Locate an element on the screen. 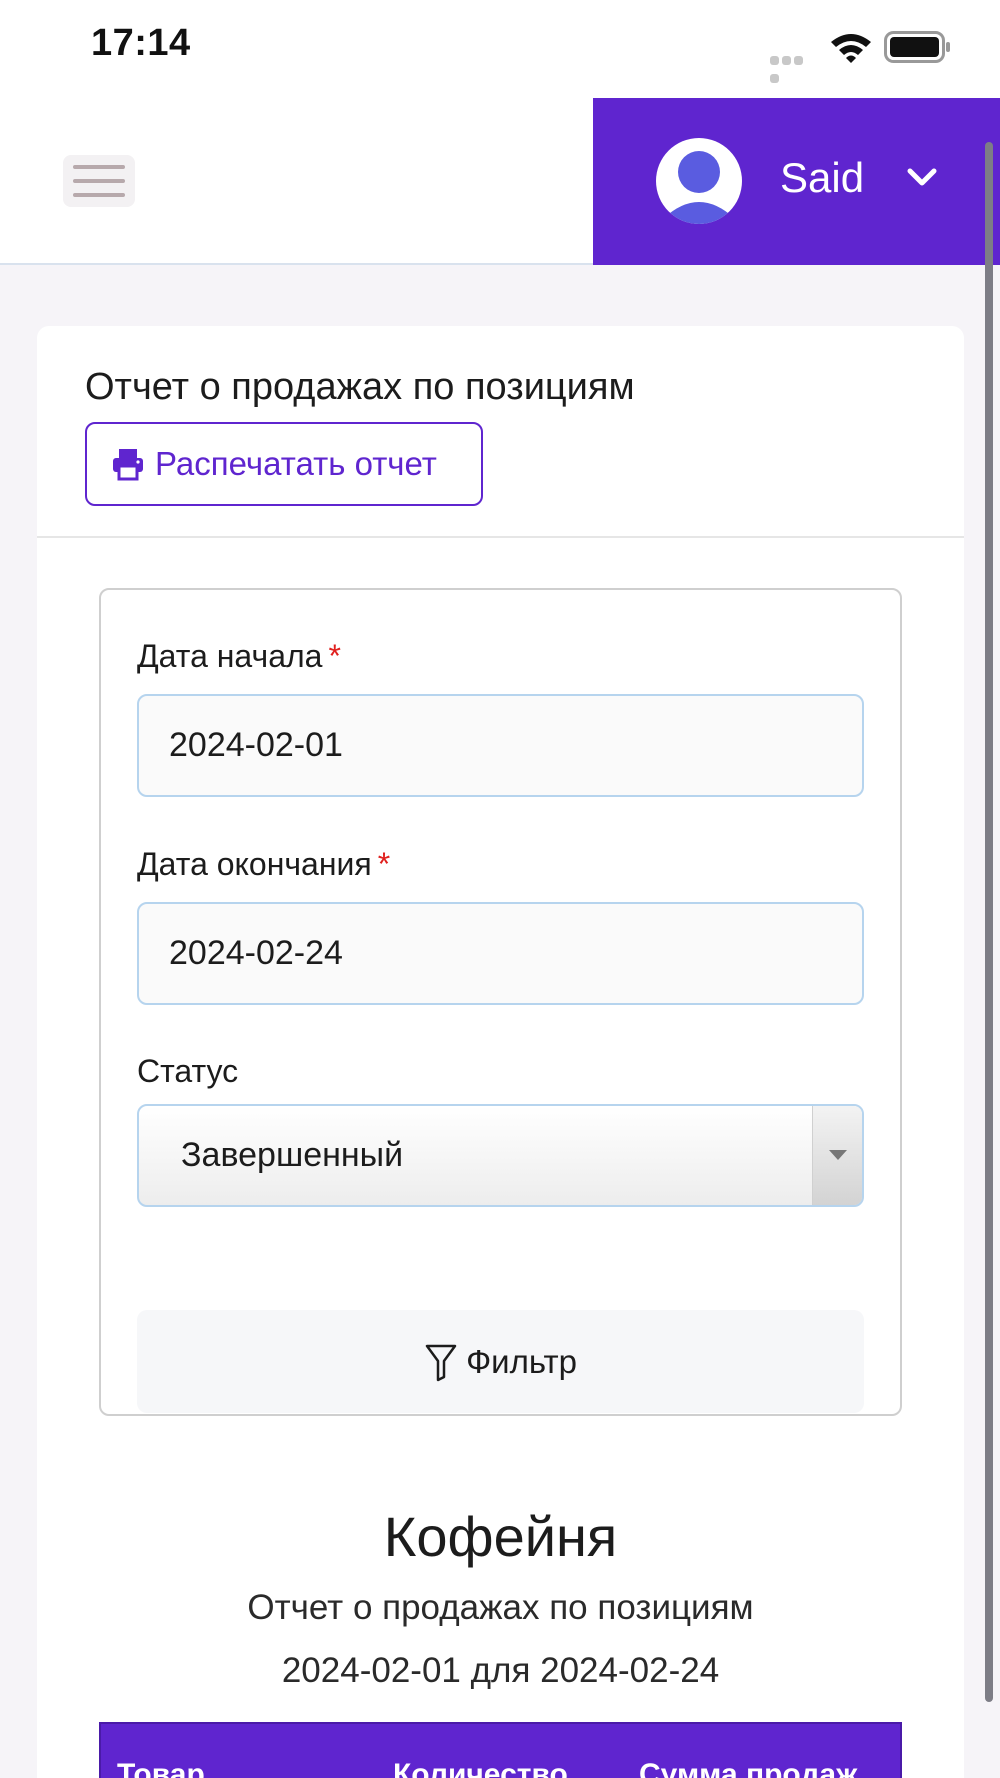 Image resolution: width=1000 pixels, height=1778 pixels. print-report-label: Распечатать отчет is located at coordinates (296, 463).